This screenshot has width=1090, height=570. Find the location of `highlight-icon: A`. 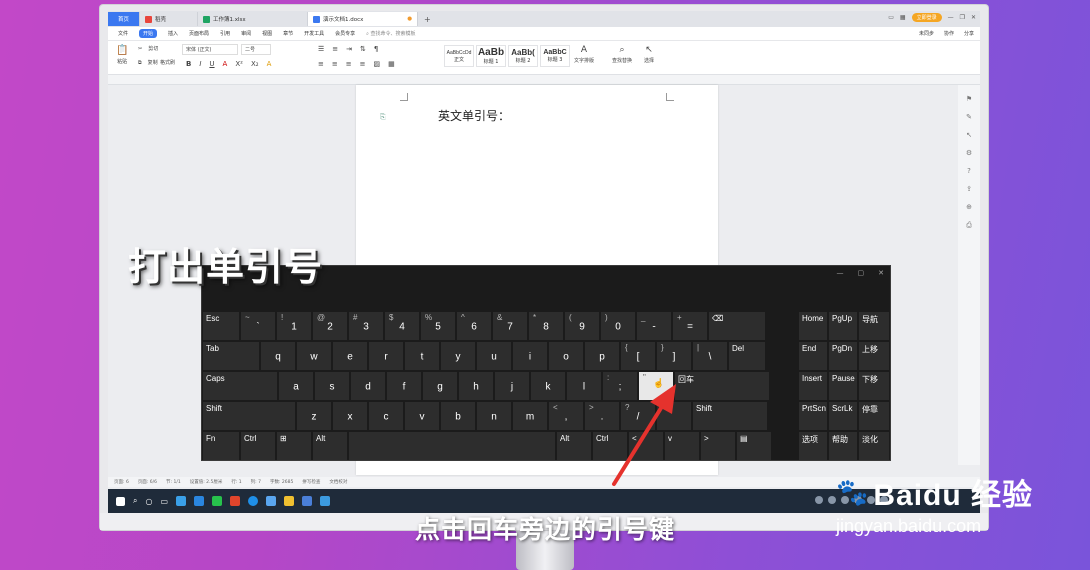

highlight-icon: A is located at coordinates (269, 64).